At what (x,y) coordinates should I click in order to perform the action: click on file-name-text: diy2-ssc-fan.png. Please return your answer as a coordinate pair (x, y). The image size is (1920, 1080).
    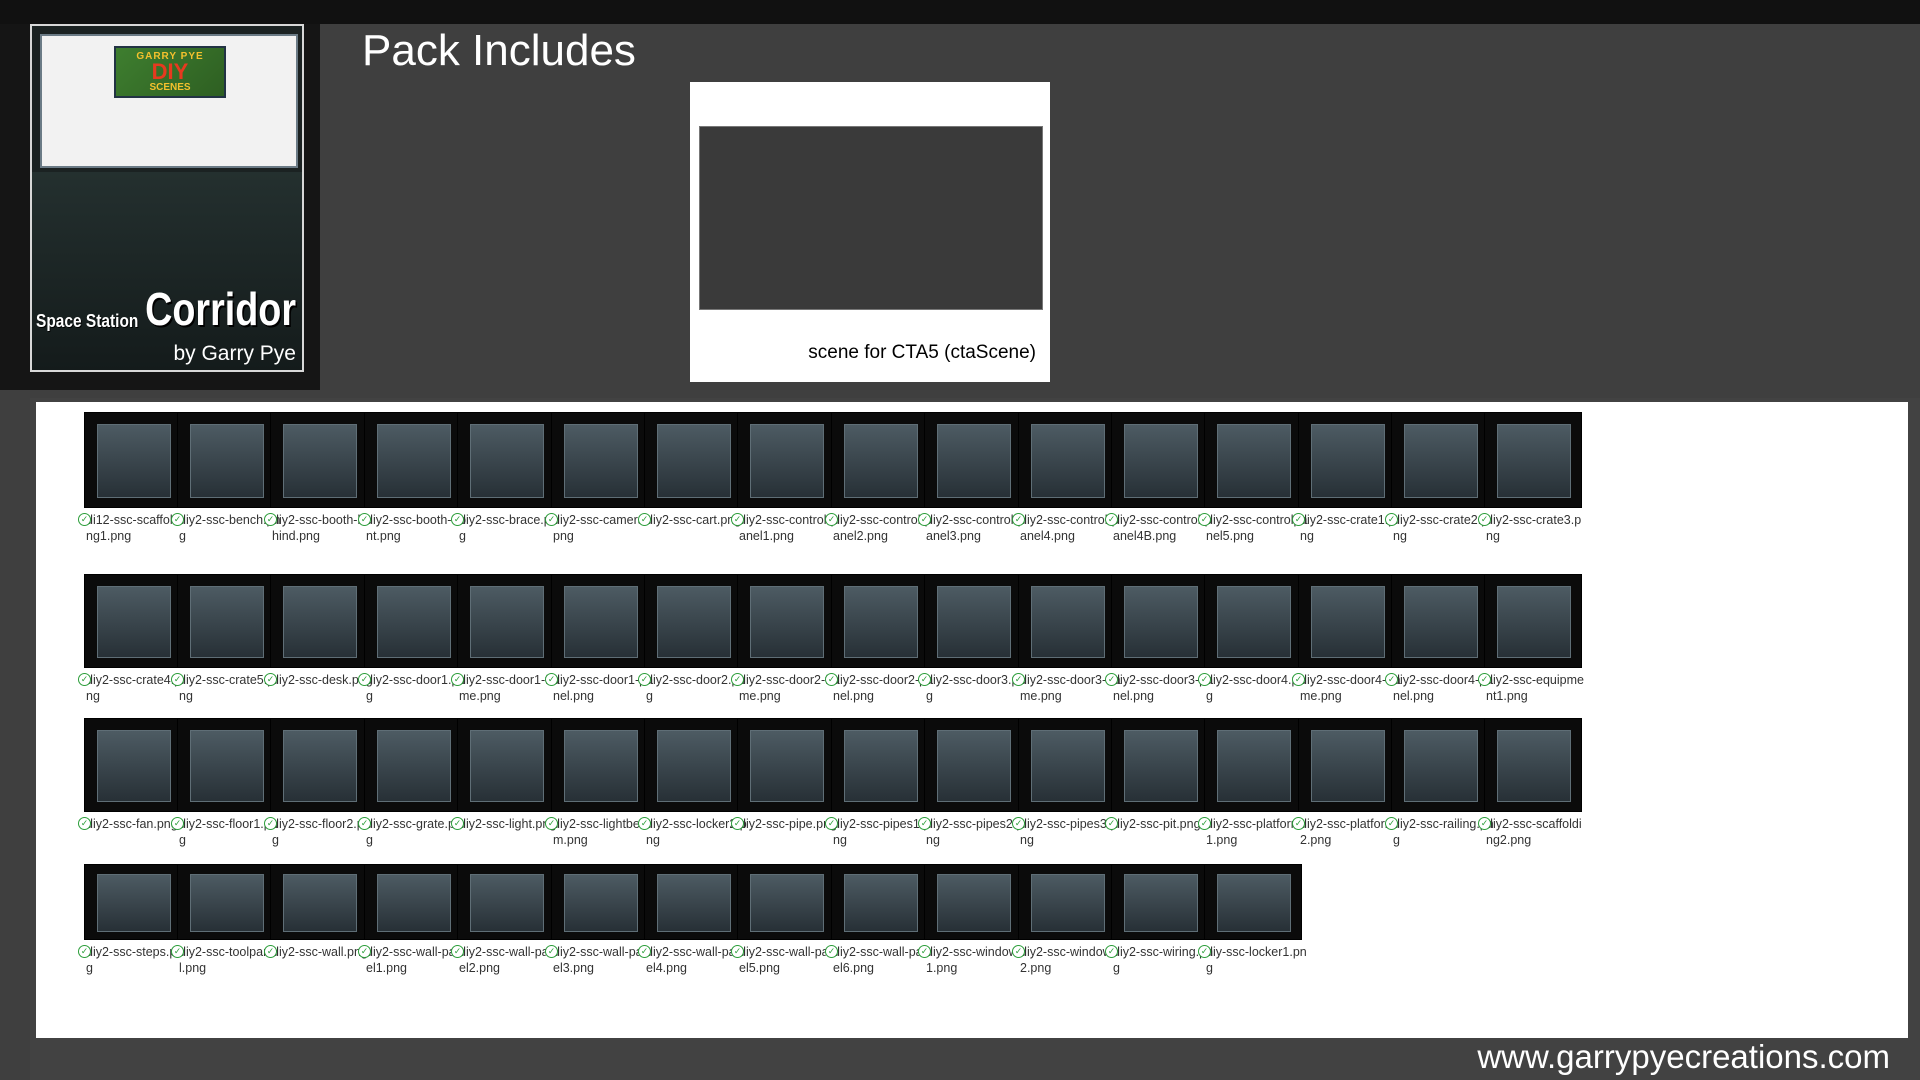
    Looking at the image, I should click on (132, 824).